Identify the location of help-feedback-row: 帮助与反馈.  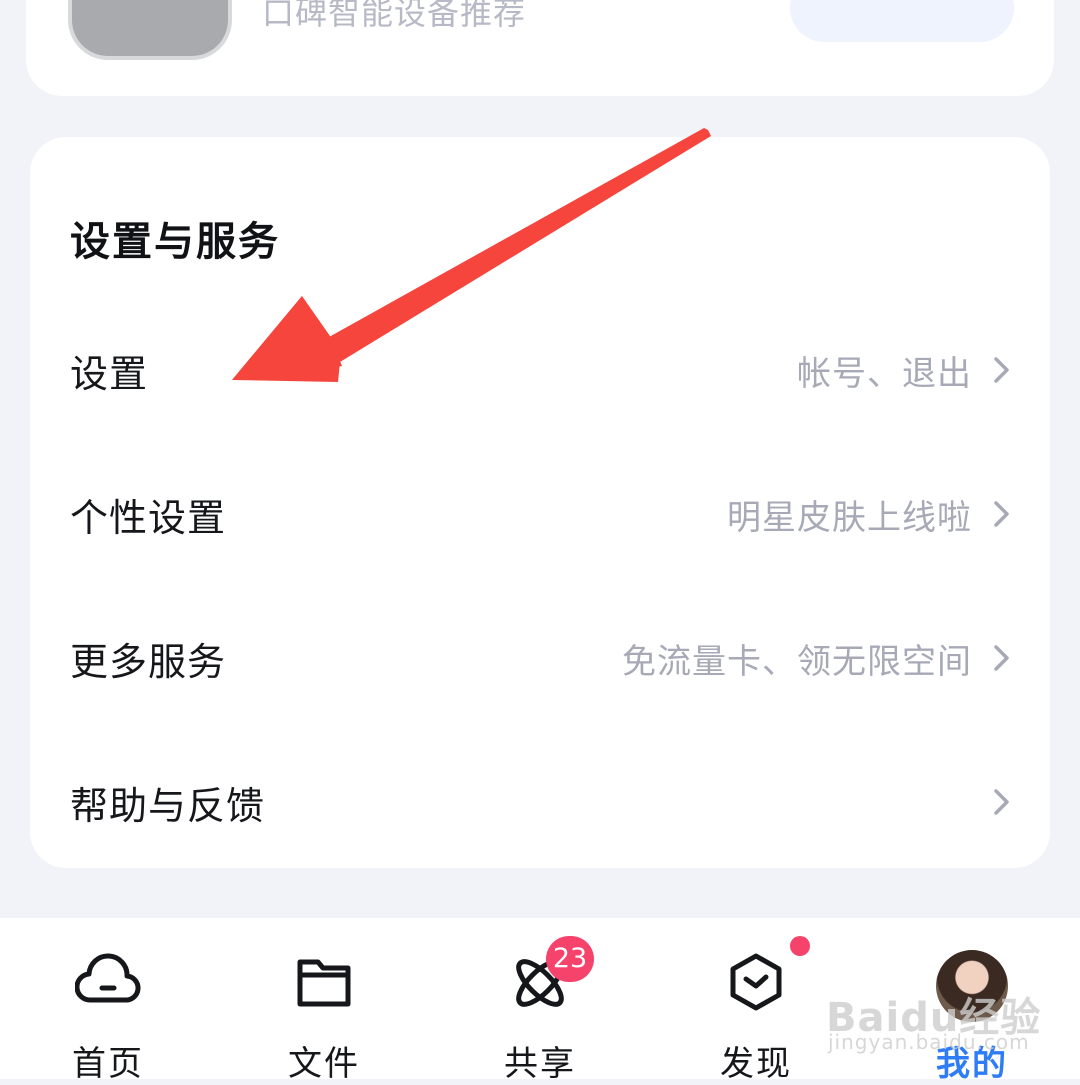
(540, 801).